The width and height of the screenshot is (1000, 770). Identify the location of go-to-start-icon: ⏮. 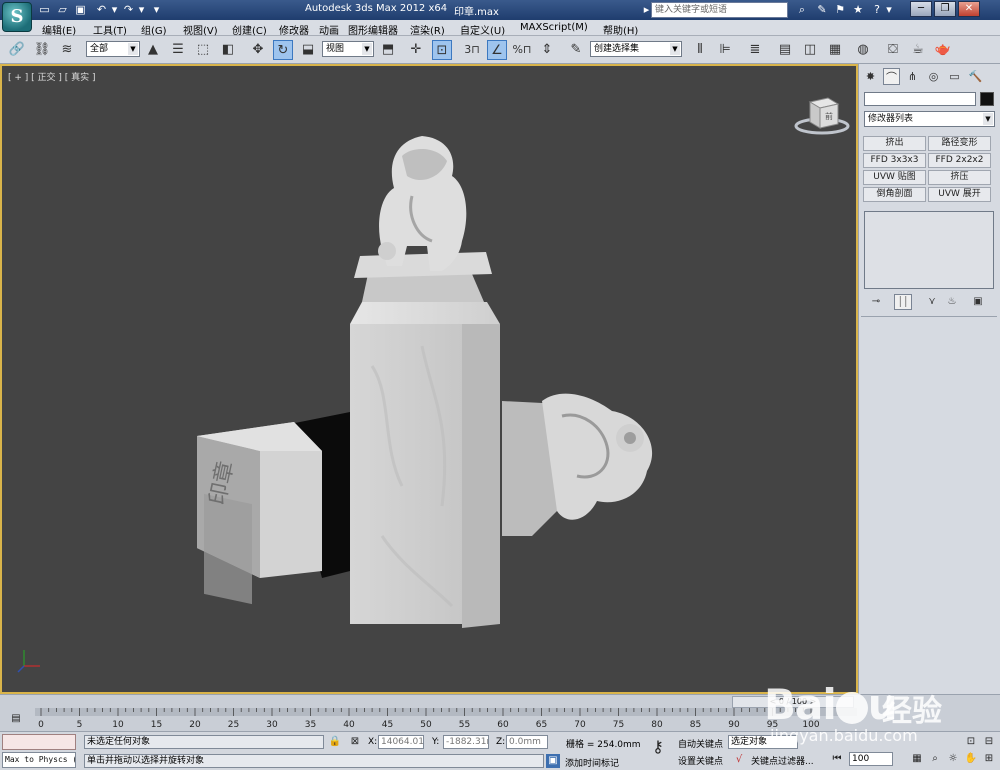
(837, 759).